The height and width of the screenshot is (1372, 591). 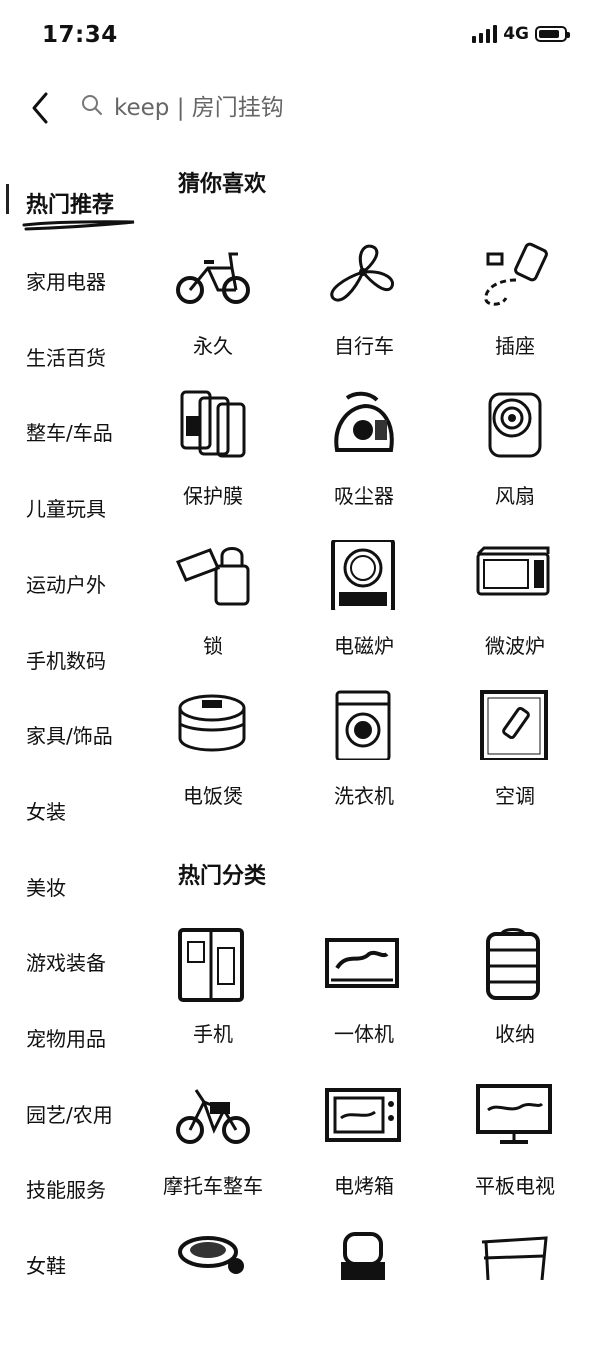 I want to click on induction-cooker-icon, so click(x=363, y=575).